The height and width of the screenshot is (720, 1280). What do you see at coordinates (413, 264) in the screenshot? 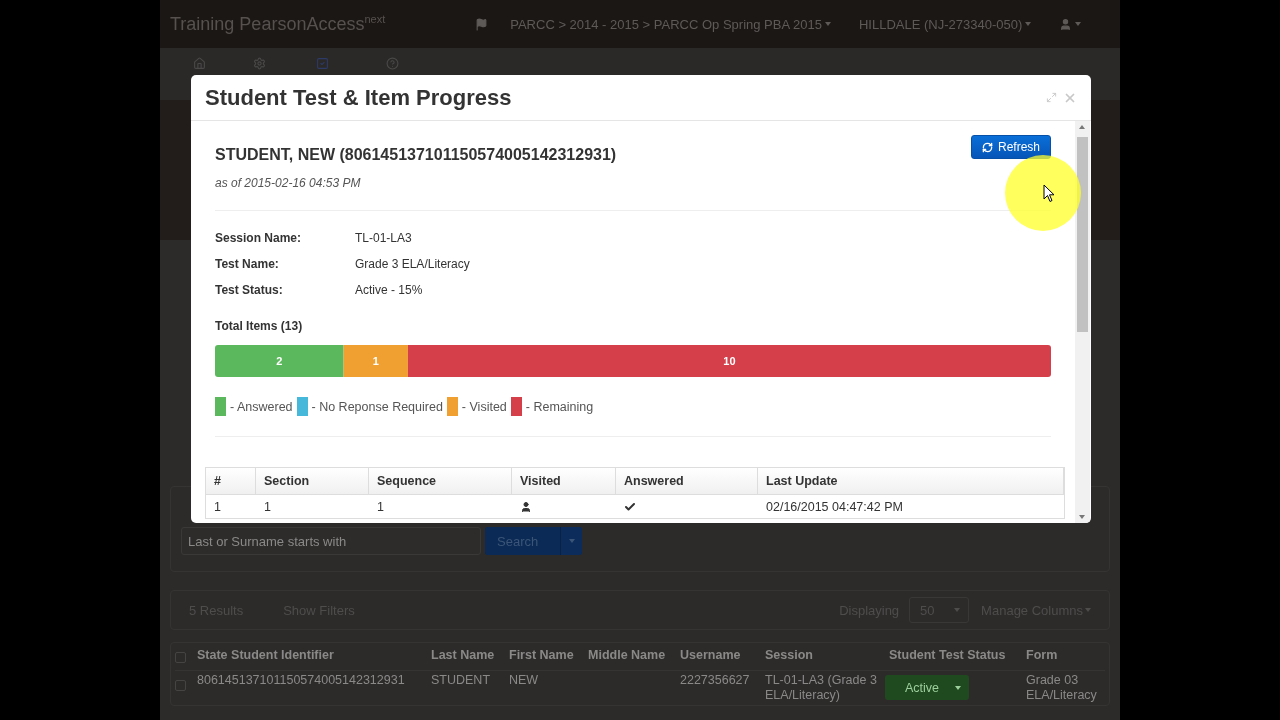
I see `detail-value: Grade 3 ELA/Literacy` at bounding box center [413, 264].